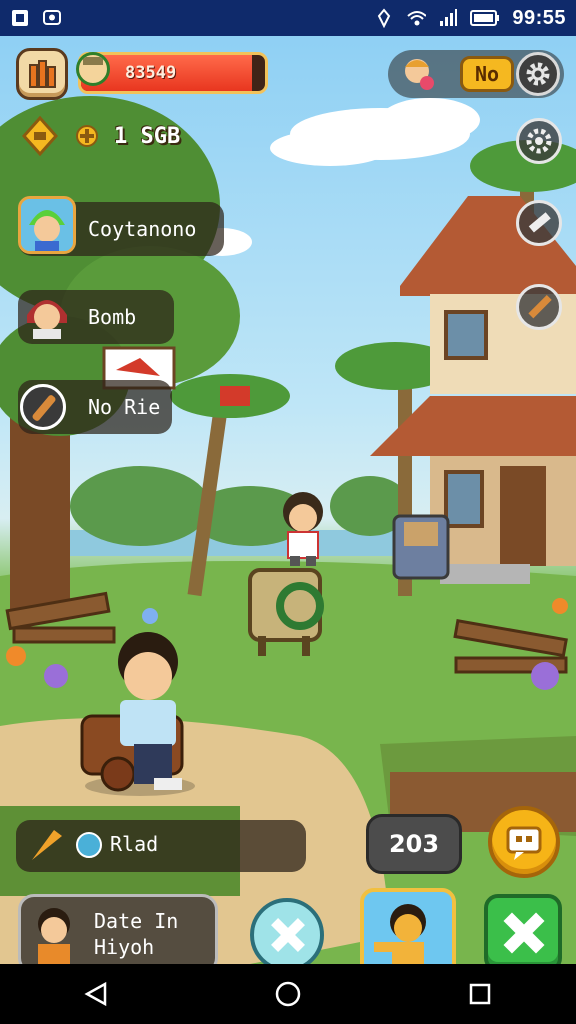 The width and height of the screenshot is (576, 1024). Describe the element at coordinates (448, 18) in the screenshot. I see `signal-icon` at that location.